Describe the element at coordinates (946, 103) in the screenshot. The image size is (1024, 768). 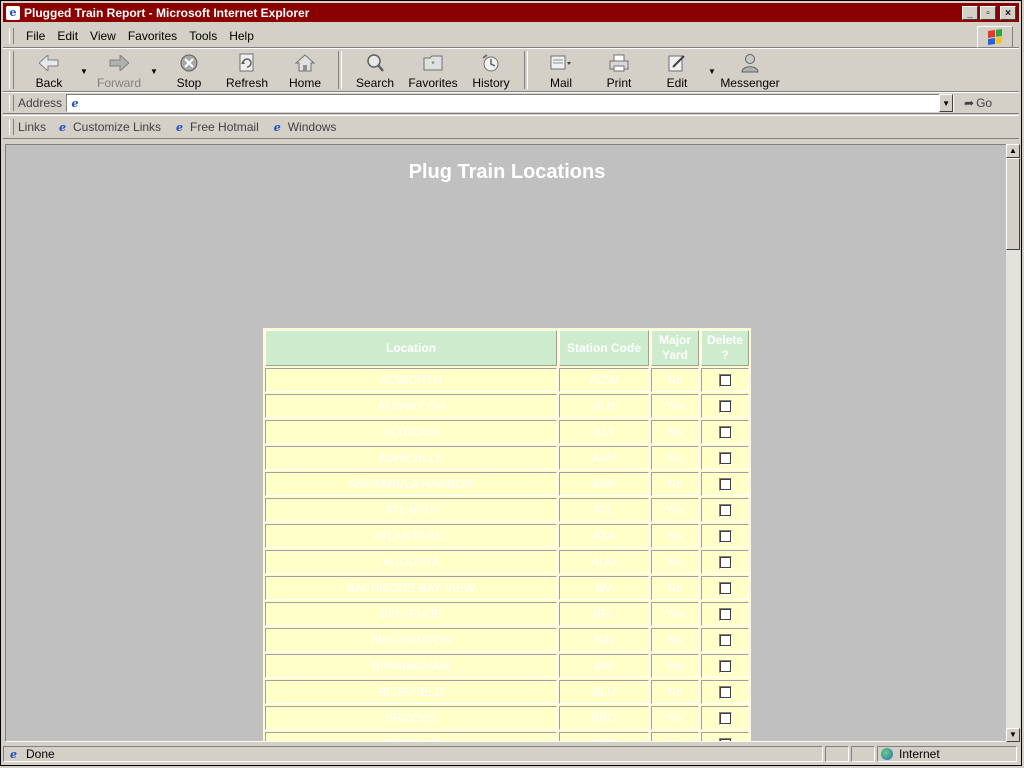
I see `address-dropdown-icon: ▼` at that location.